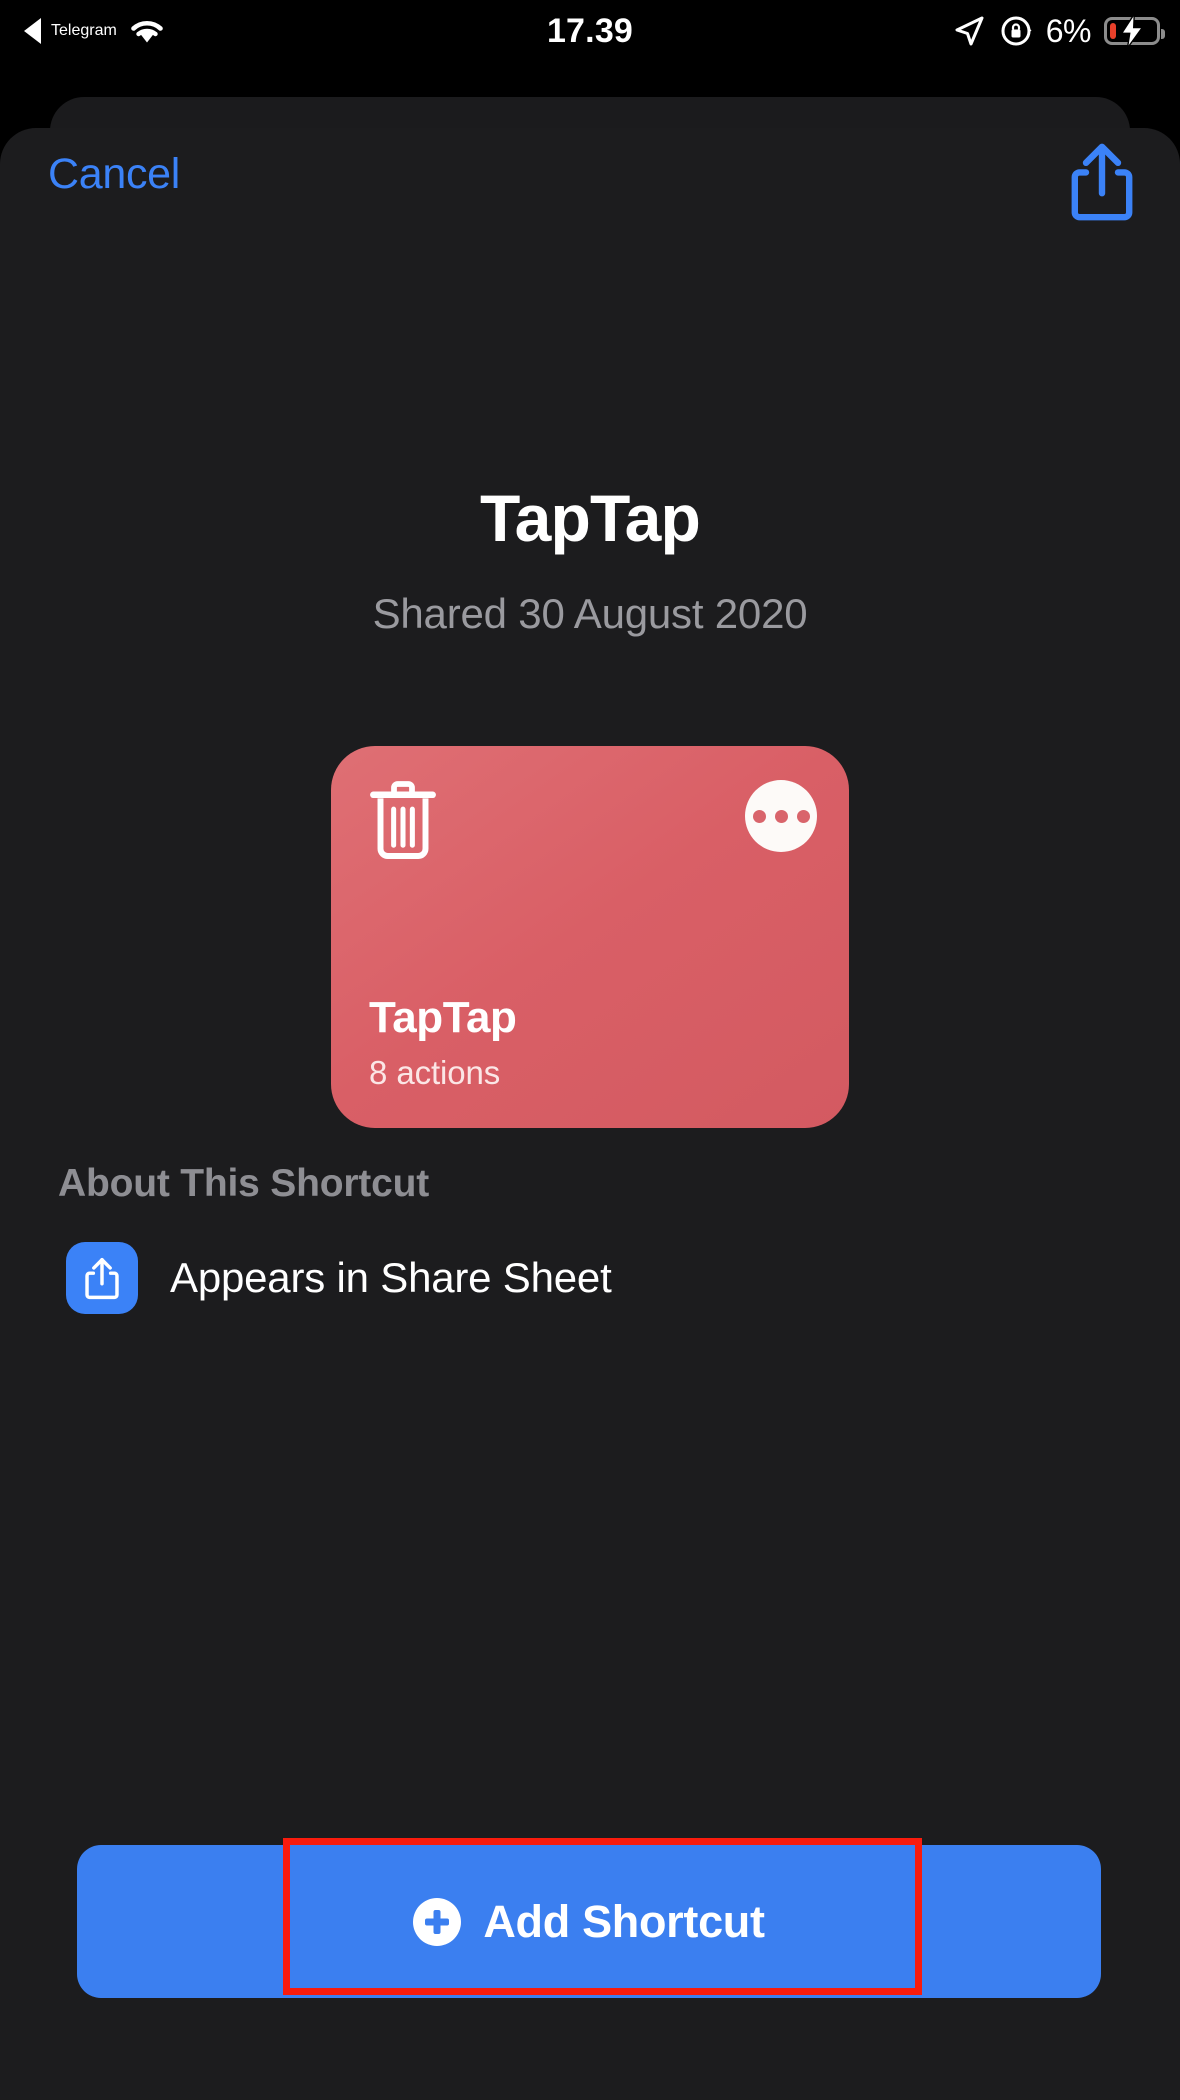  What do you see at coordinates (114, 174) in the screenshot?
I see `cancel-button: Cancel` at bounding box center [114, 174].